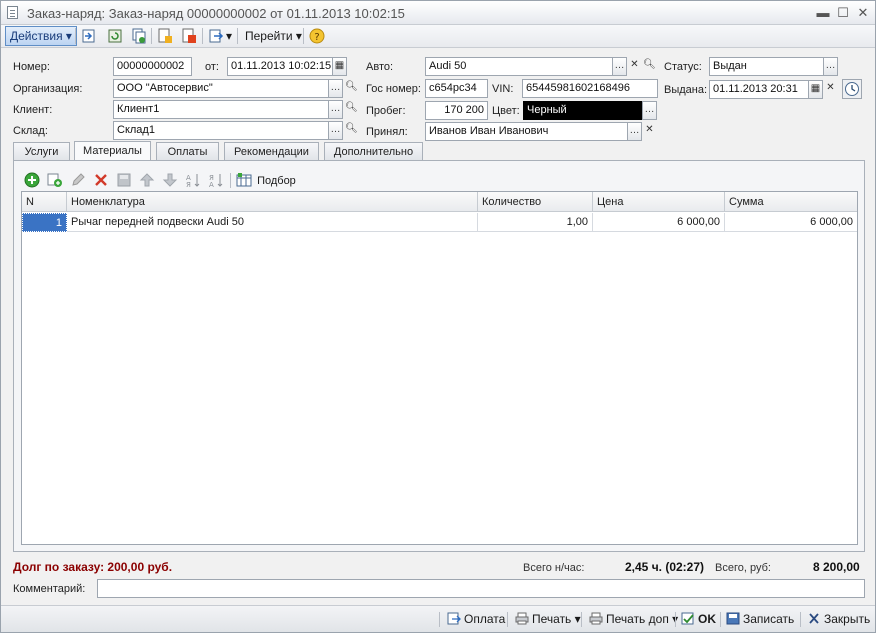 The width and height of the screenshot is (876, 633). I want to click on pick-button: Подбор, so click(266, 180).